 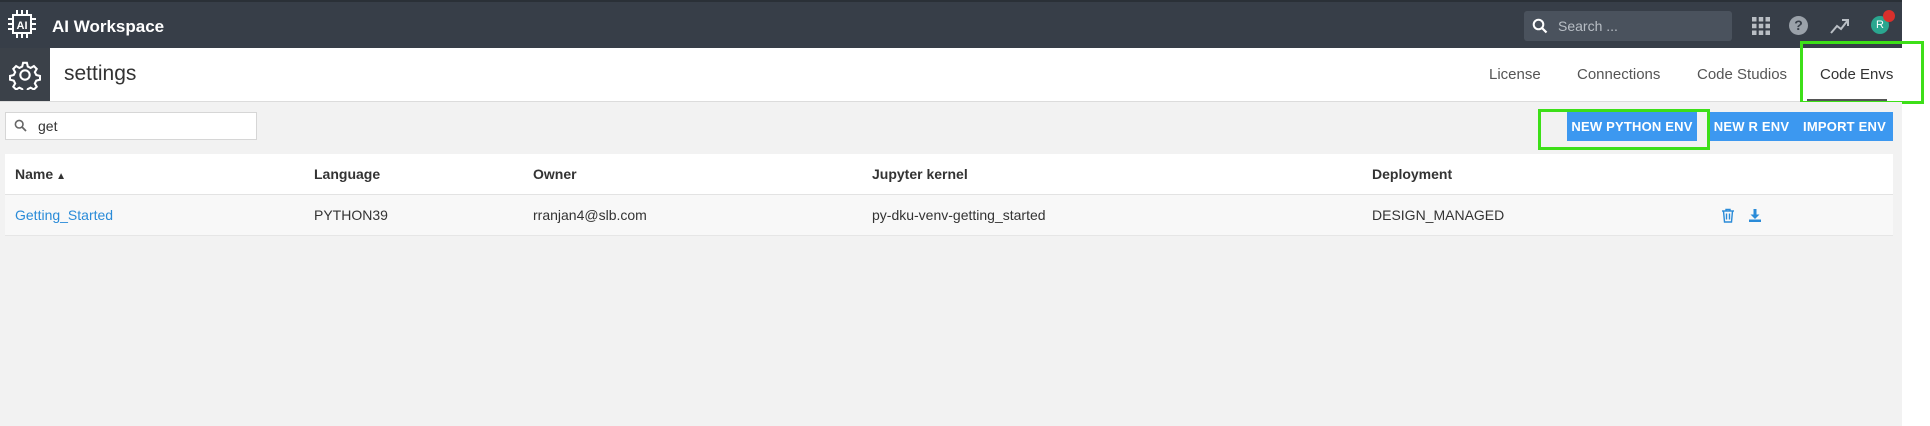 What do you see at coordinates (1742, 74) in the screenshot?
I see `tab-code-studios: Code Studios` at bounding box center [1742, 74].